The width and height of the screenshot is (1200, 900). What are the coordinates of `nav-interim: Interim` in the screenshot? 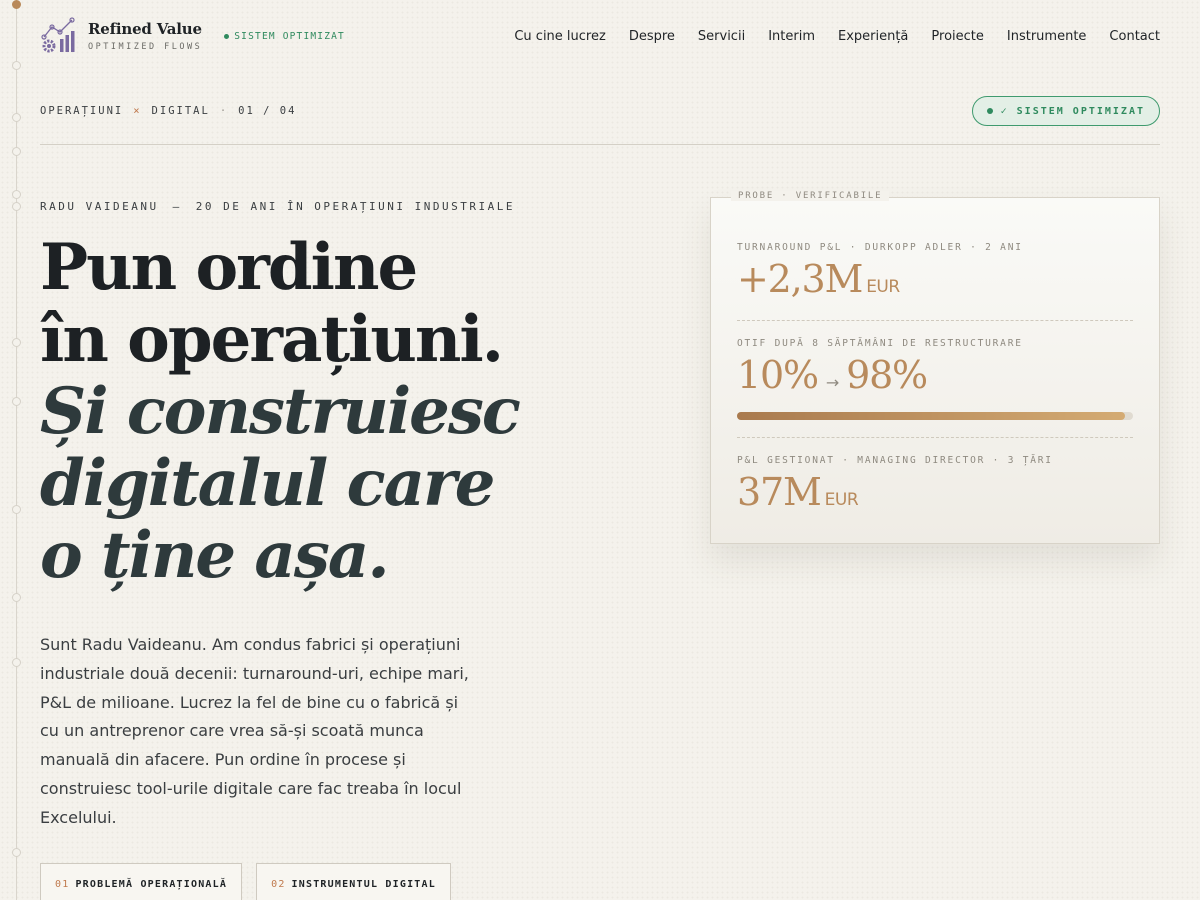 It's located at (791, 36).